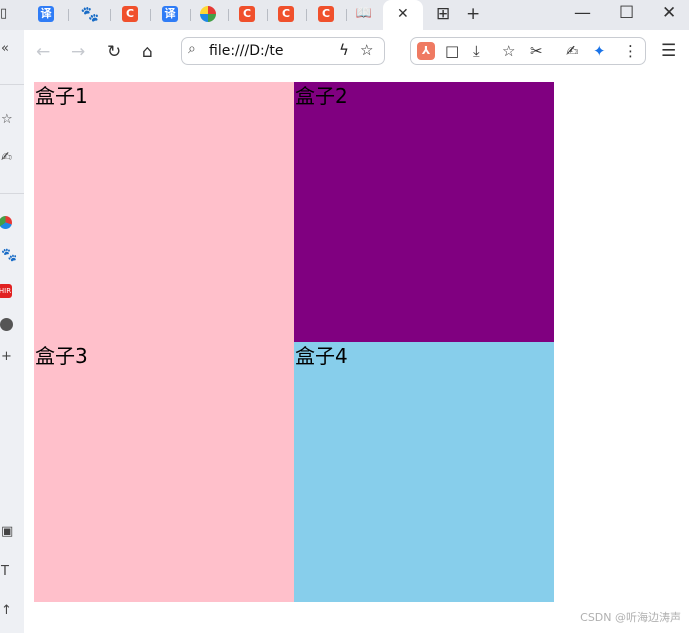  What do you see at coordinates (43, 52) in the screenshot?
I see `back-icon: ←` at bounding box center [43, 52].